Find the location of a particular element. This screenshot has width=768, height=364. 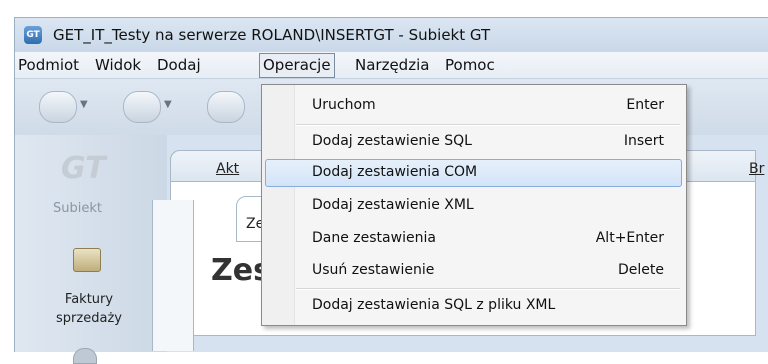

tab-br: Br is located at coordinates (756, 169).